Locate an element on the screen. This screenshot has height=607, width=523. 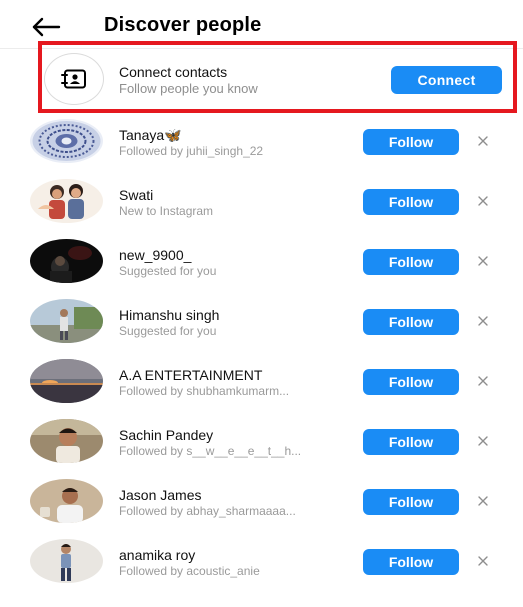
user-name: Tanaya🦋 is located at coordinates (150, 135).